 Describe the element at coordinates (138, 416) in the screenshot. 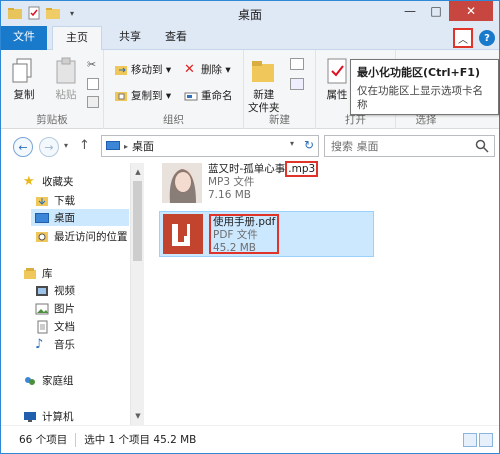

I see `scroll-down-icon: ▼` at that location.